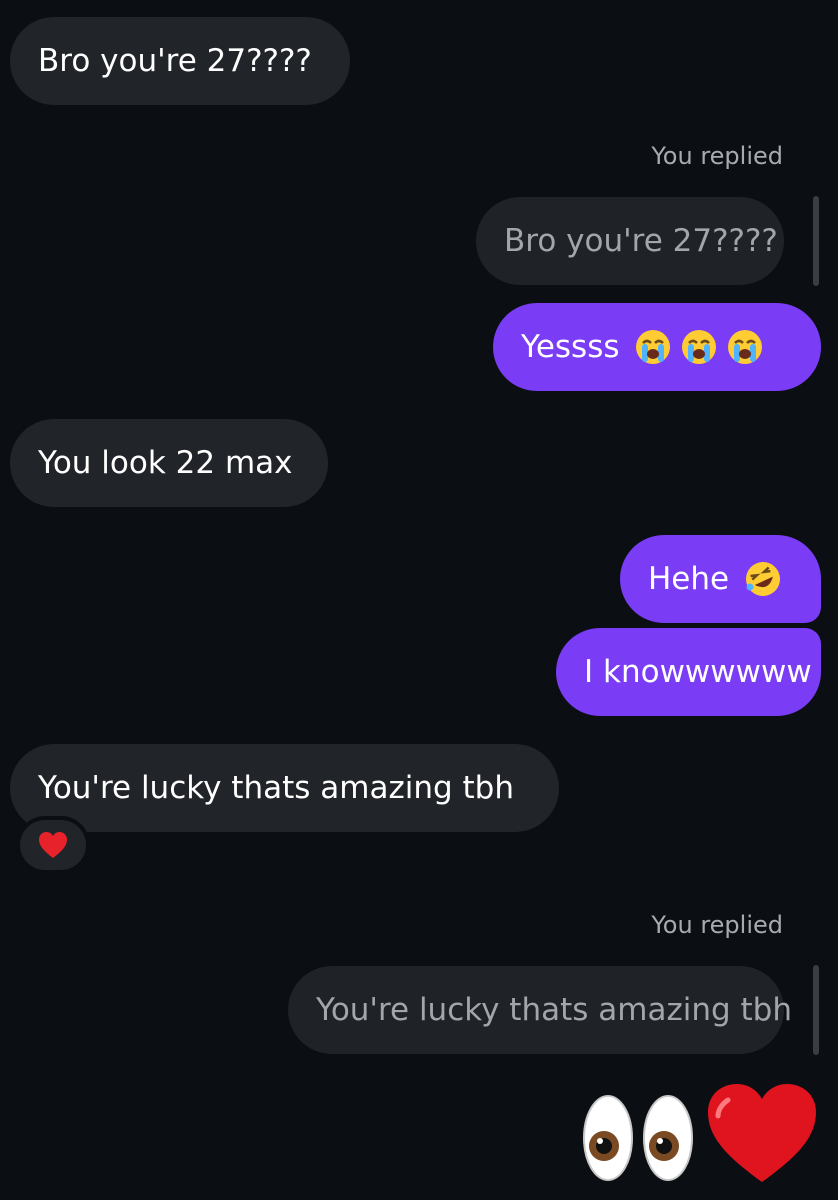 This screenshot has width=838, height=1200. What do you see at coordinates (638, 1138) in the screenshot?
I see `eyes-icon` at bounding box center [638, 1138].